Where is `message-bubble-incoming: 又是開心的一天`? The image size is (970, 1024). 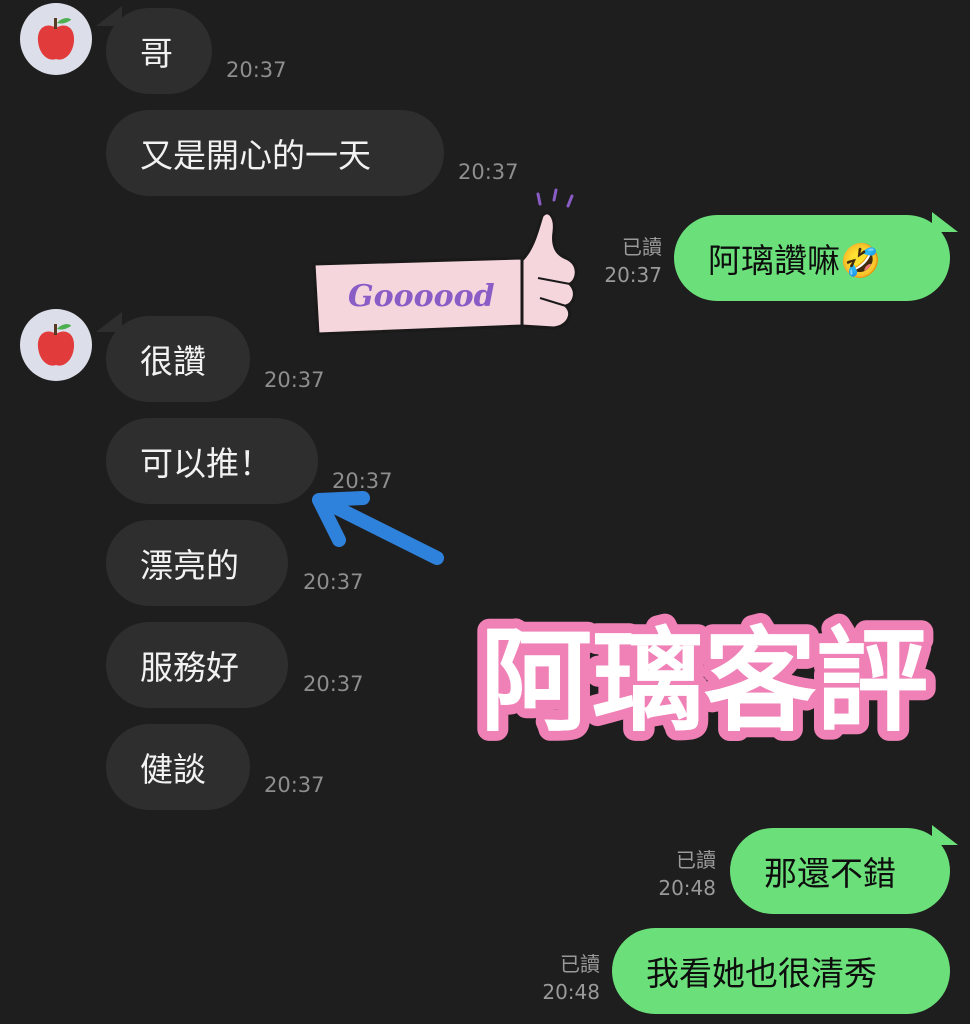
message-bubble-incoming: 又是開心的一天 is located at coordinates (275, 153).